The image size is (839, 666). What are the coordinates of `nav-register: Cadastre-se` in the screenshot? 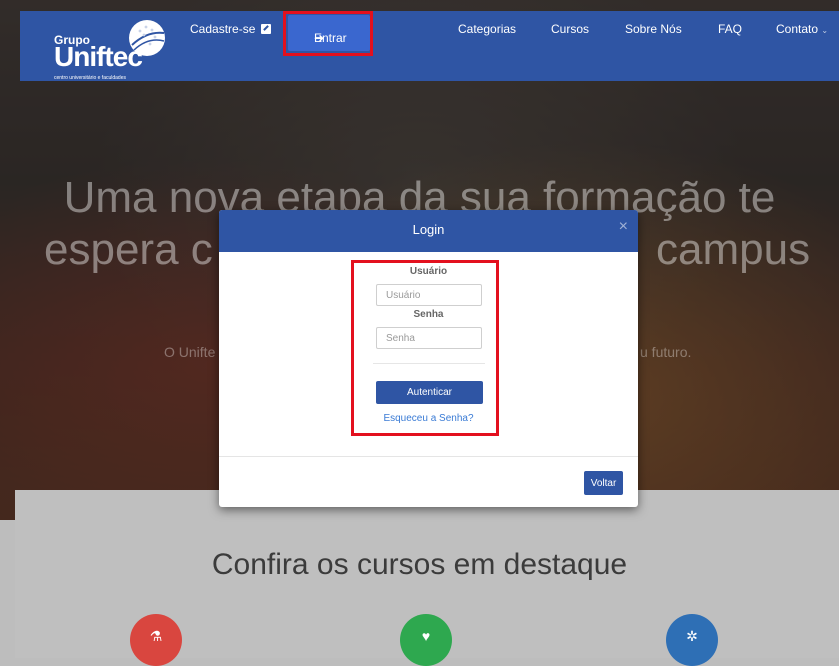 It's located at (230, 29).